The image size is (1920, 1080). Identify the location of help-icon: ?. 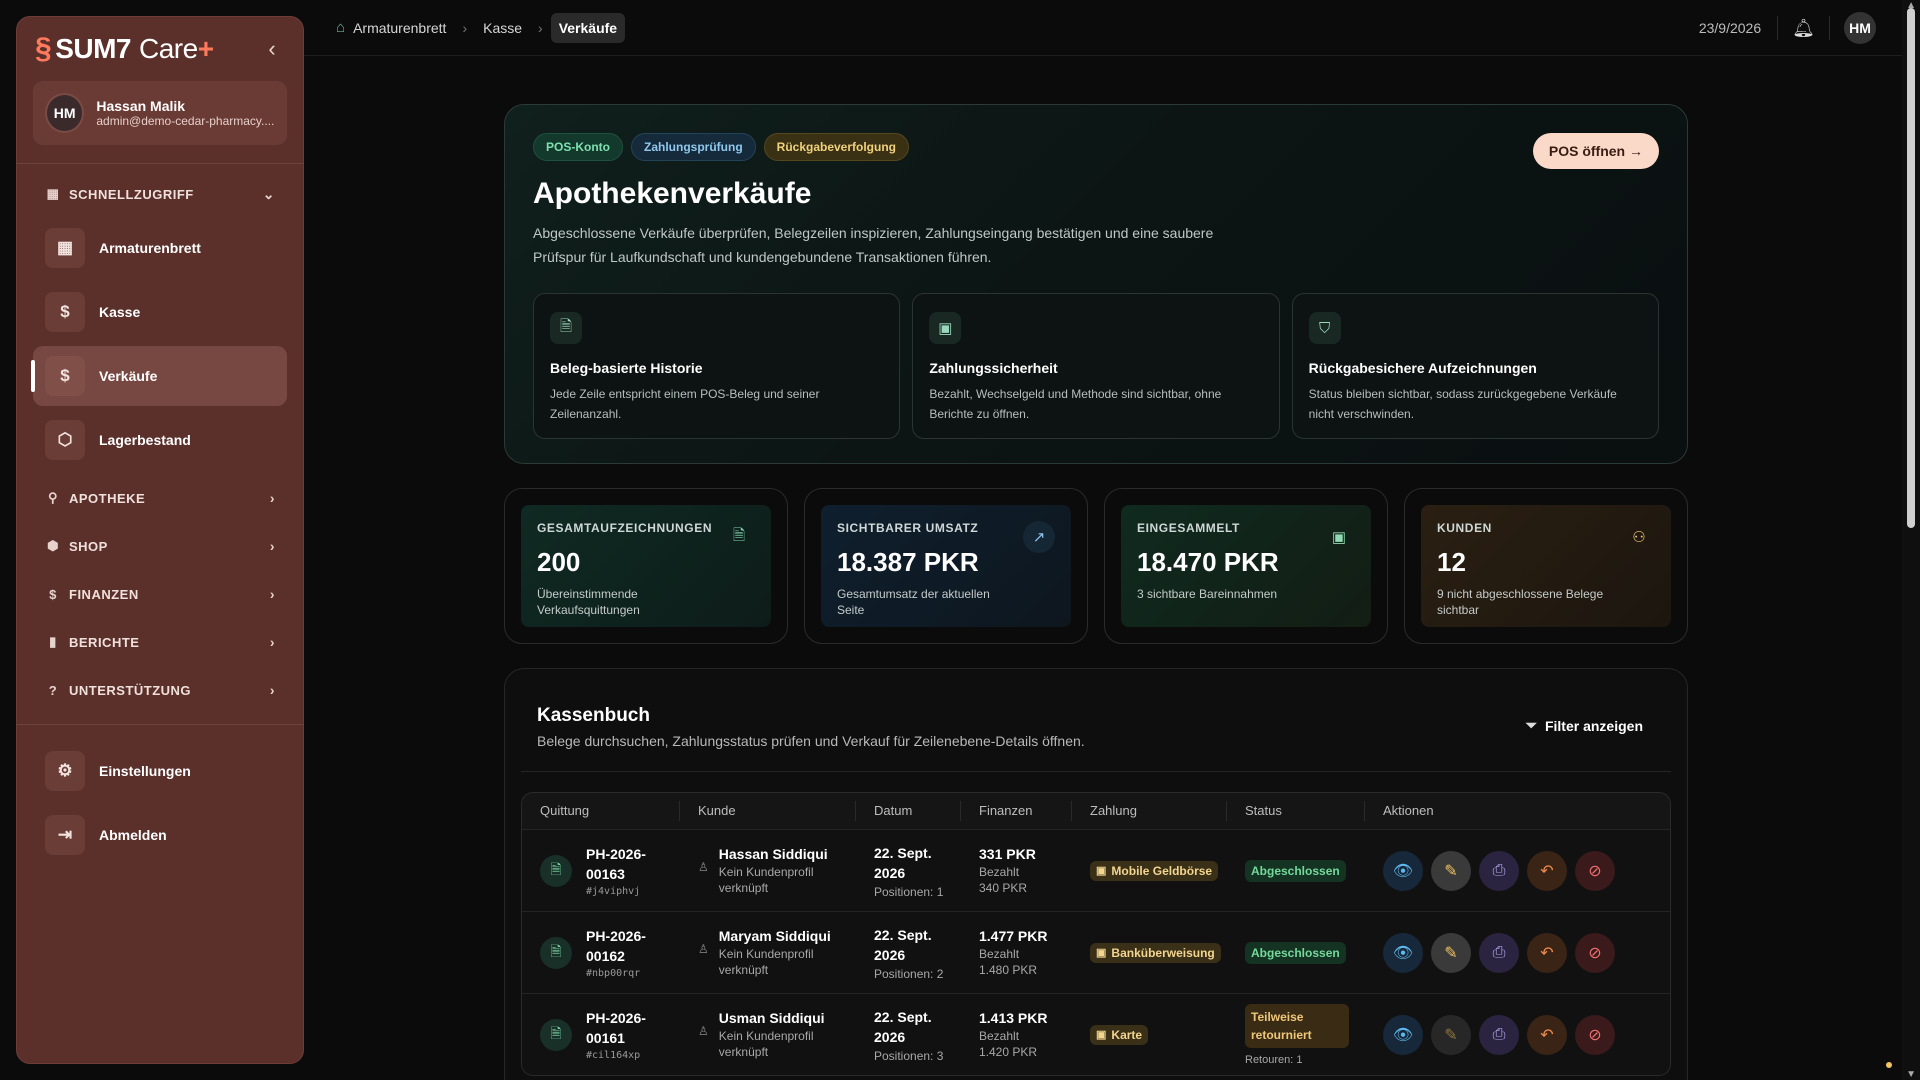
(53, 690).